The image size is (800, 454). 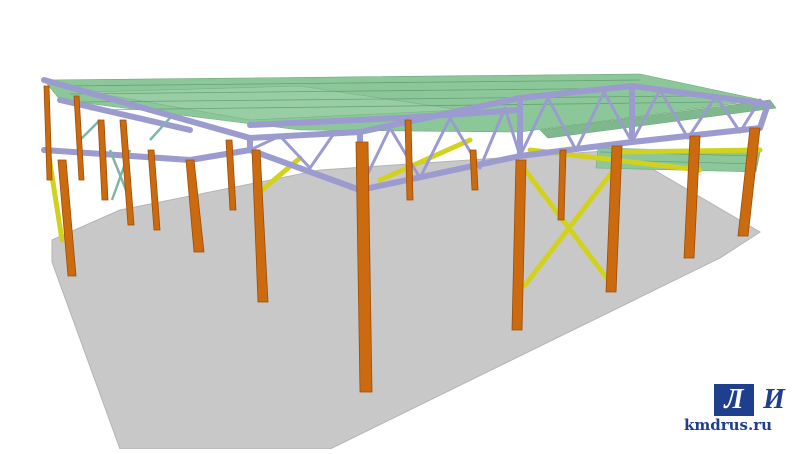 I want to click on logo-letter-i: И, so click(x=774, y=400).